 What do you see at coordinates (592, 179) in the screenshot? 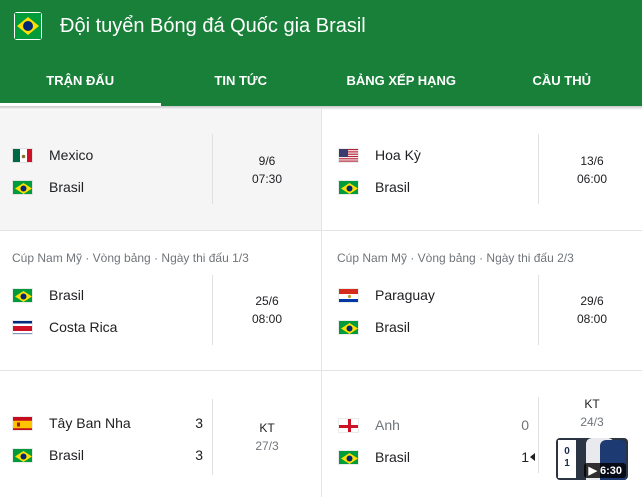
I see `kickoff-time: 06:00` at bounding box center [592, 179].